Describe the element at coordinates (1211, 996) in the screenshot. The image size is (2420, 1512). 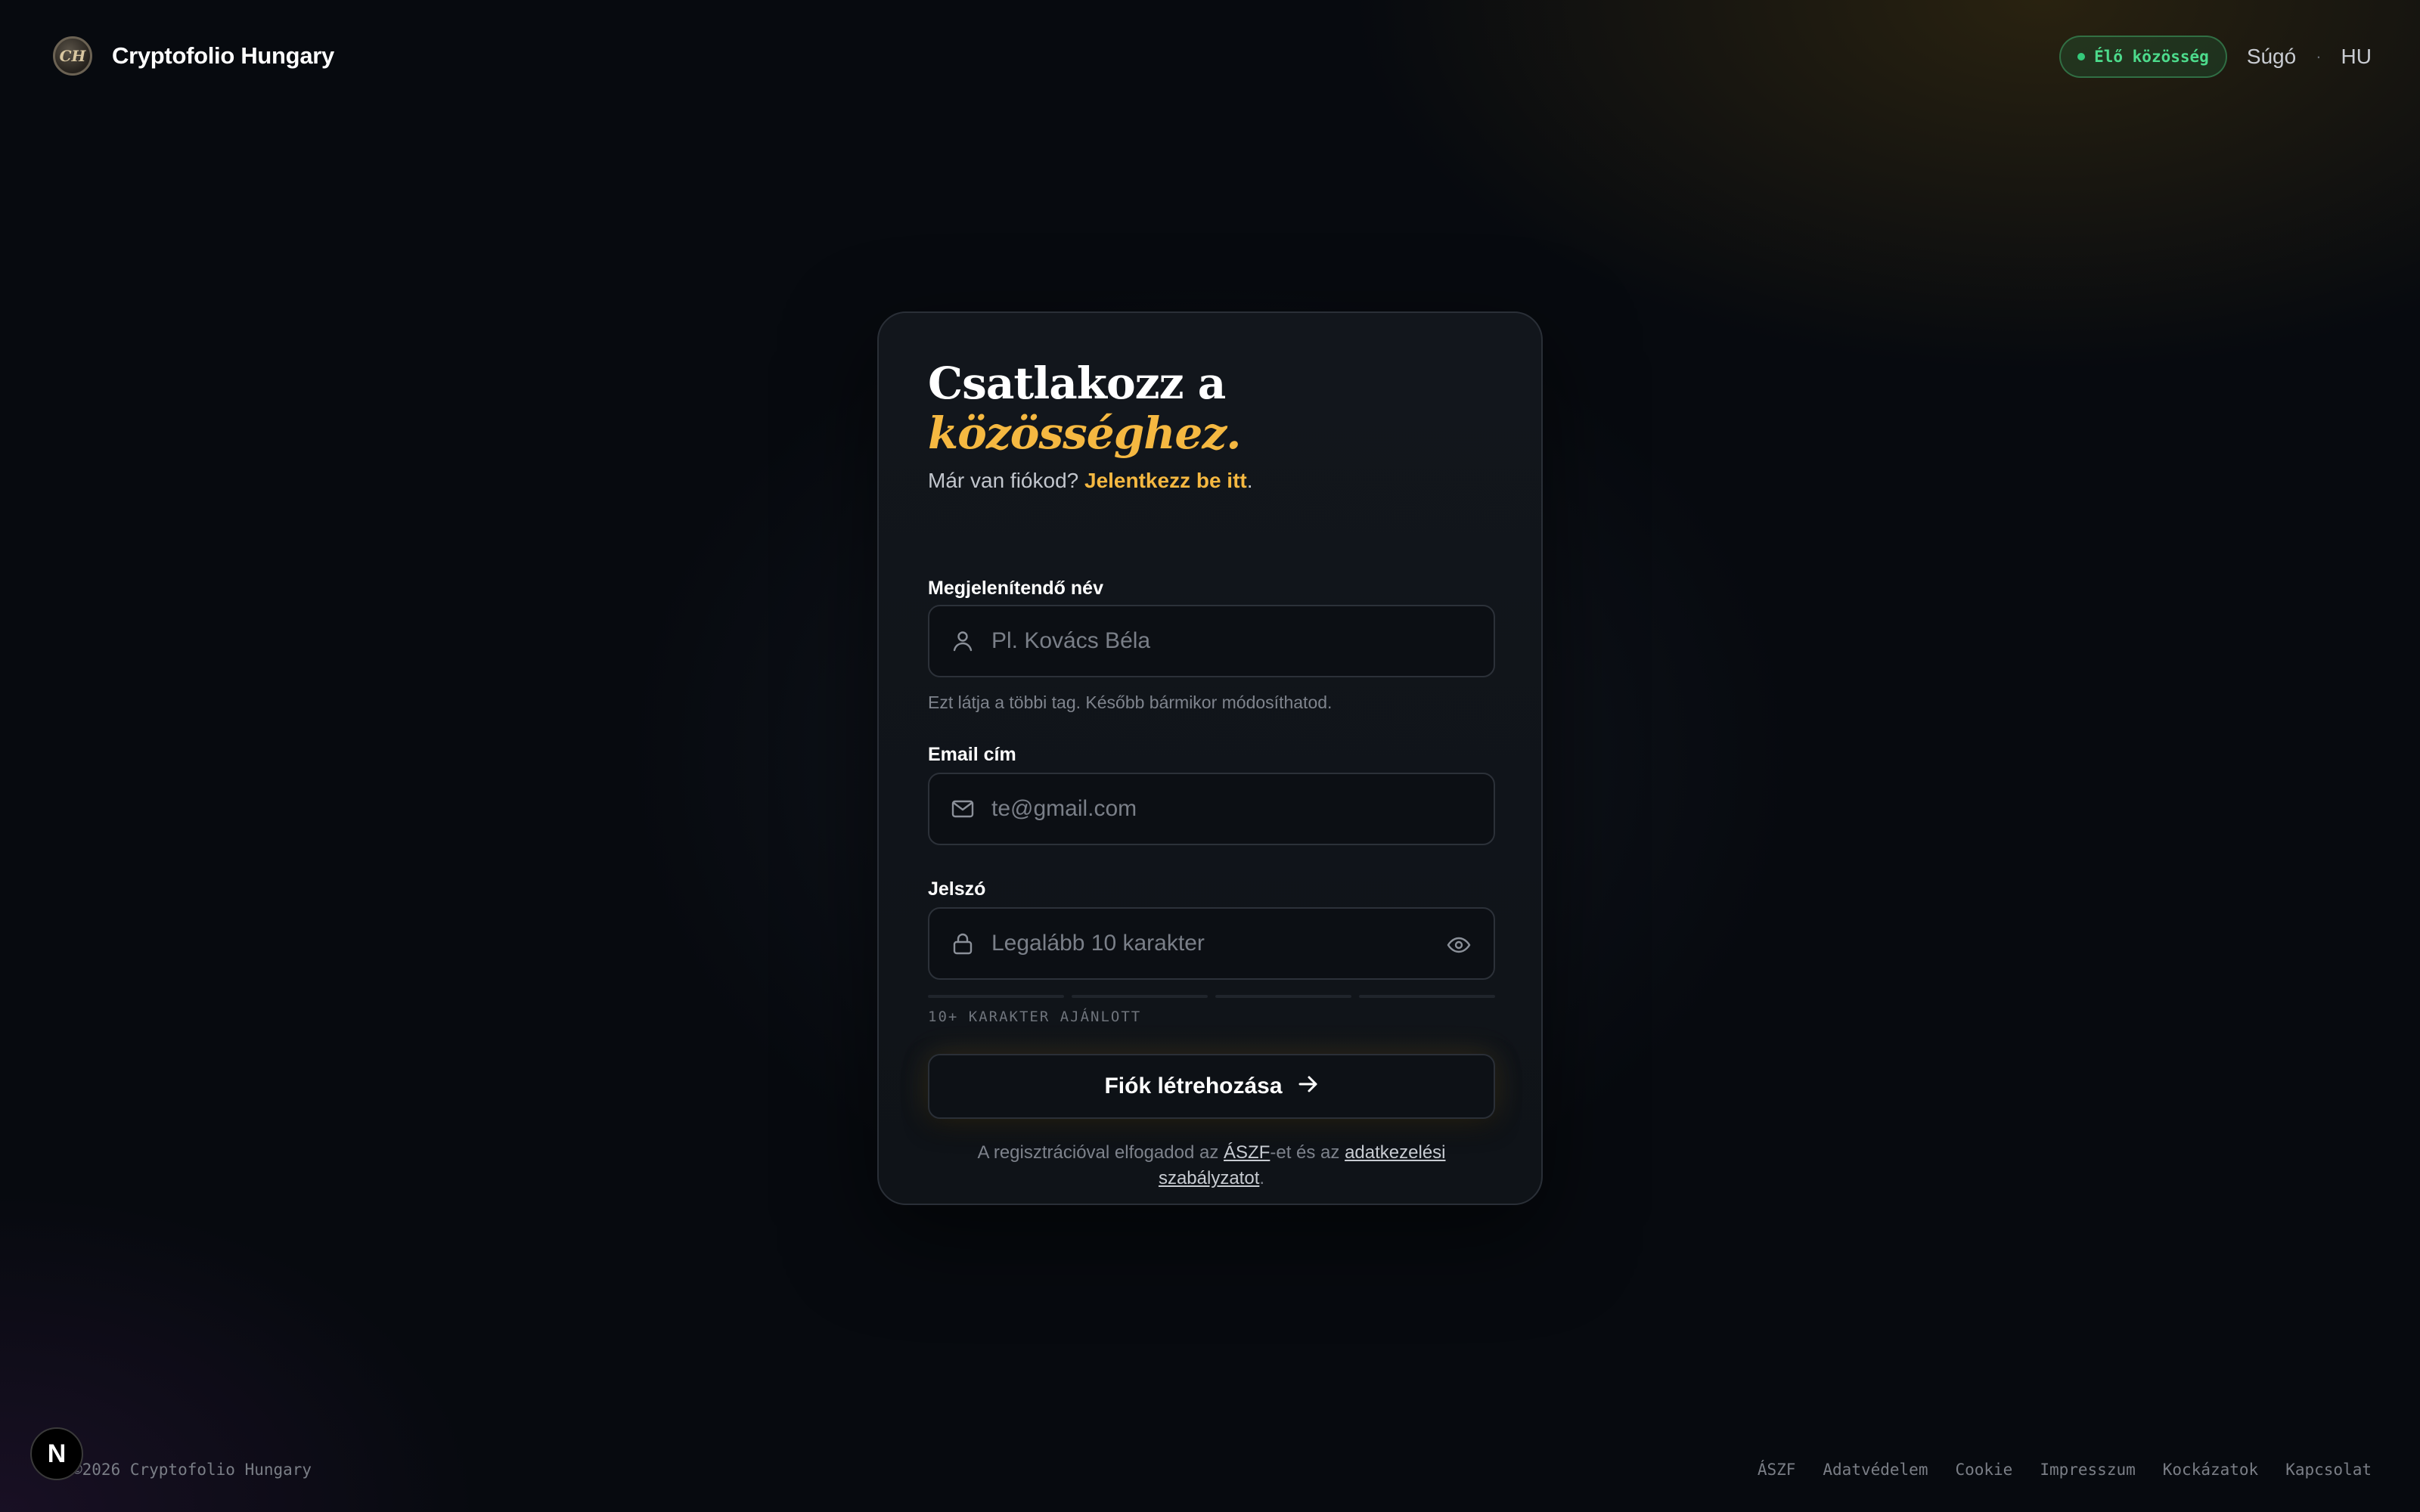
I see `password-strength-meter` at that location.